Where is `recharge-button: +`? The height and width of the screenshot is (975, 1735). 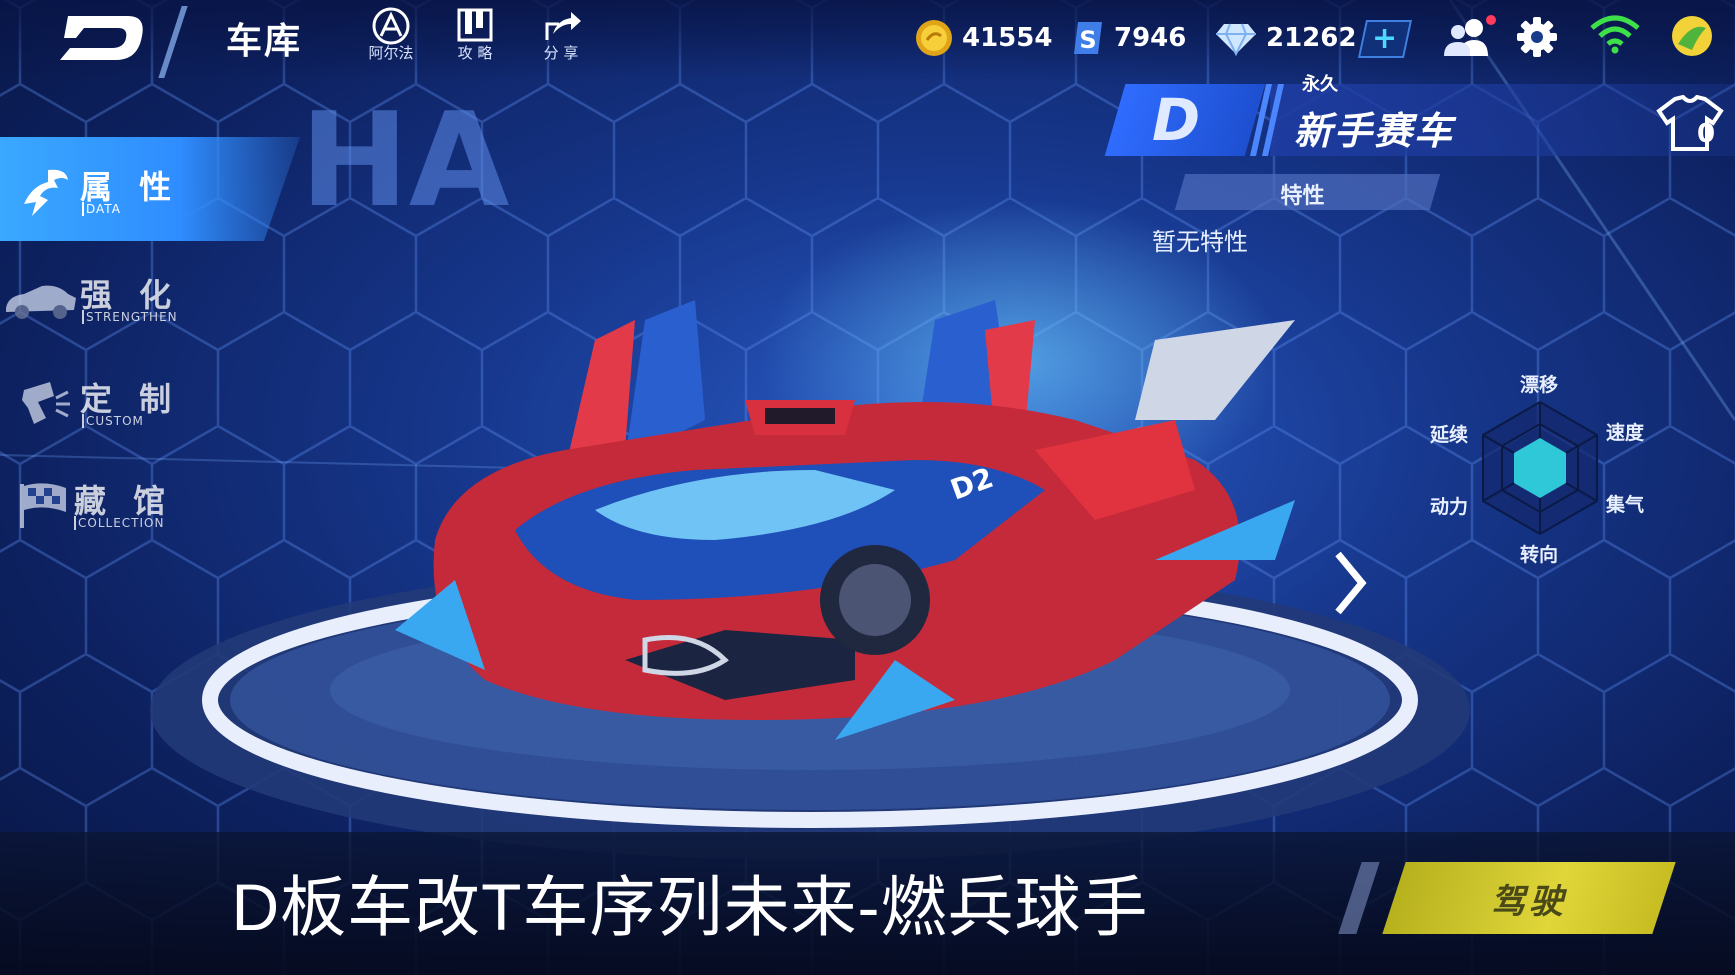 recharge-button: + is located at coordinates (1385, 39).